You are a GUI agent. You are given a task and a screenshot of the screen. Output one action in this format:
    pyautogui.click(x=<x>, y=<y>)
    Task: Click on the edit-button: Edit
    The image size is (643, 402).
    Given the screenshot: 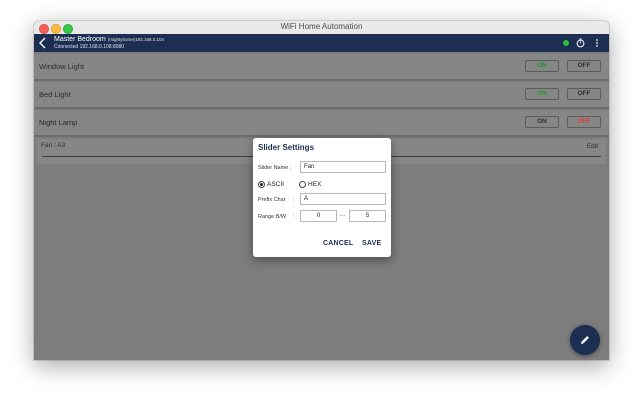 What is the action you would take?
    pyautogui.click(x=592, y=146)
    